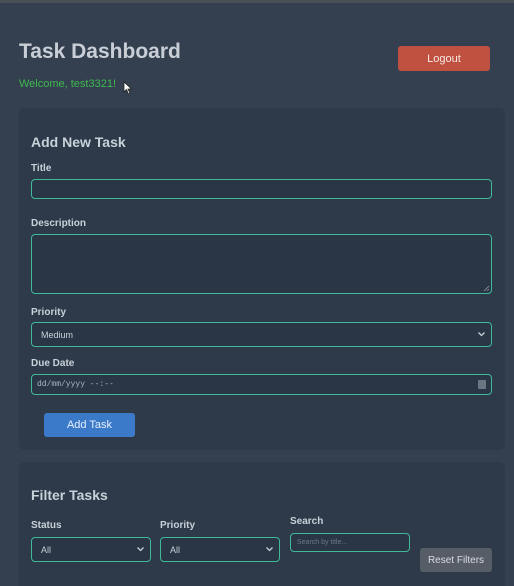  I want to click on due-date-input: dd/mm/yyyy --:--, so click(261, 384).